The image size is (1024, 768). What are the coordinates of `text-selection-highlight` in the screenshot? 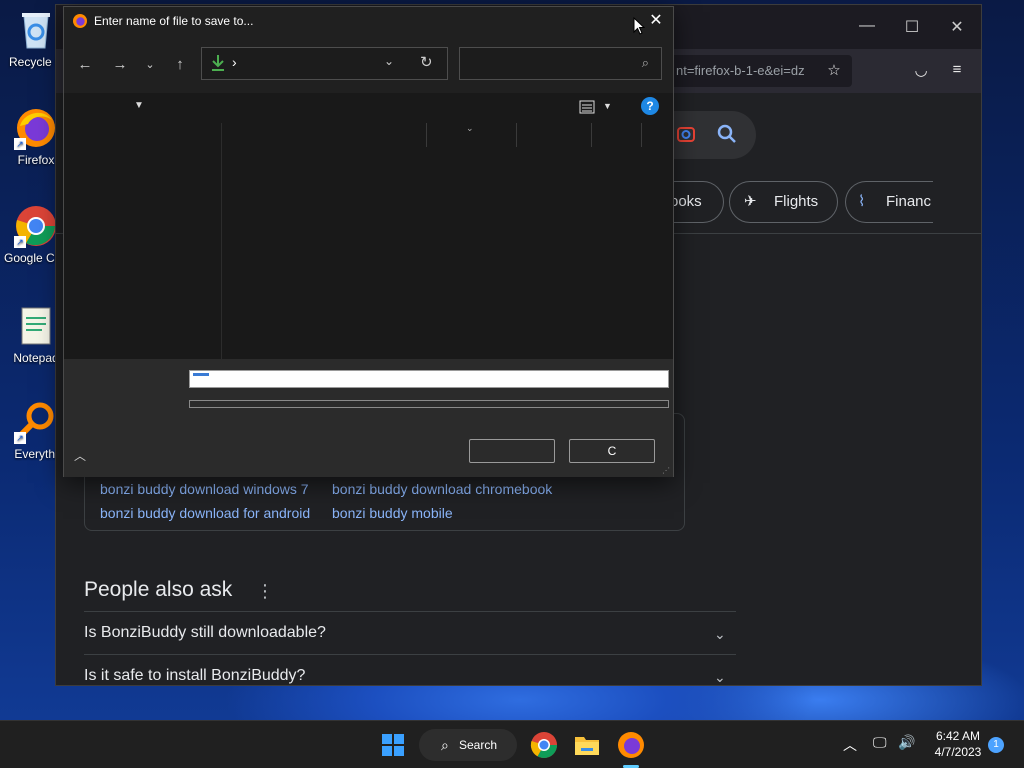 It's located at (201, 374).